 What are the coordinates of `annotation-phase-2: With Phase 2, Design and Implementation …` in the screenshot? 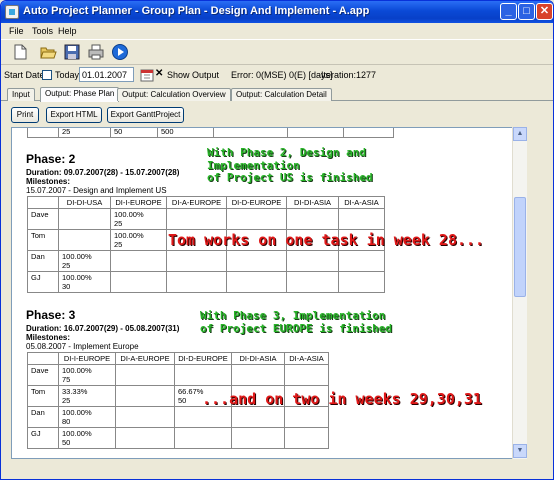 It's located at (290, 165).